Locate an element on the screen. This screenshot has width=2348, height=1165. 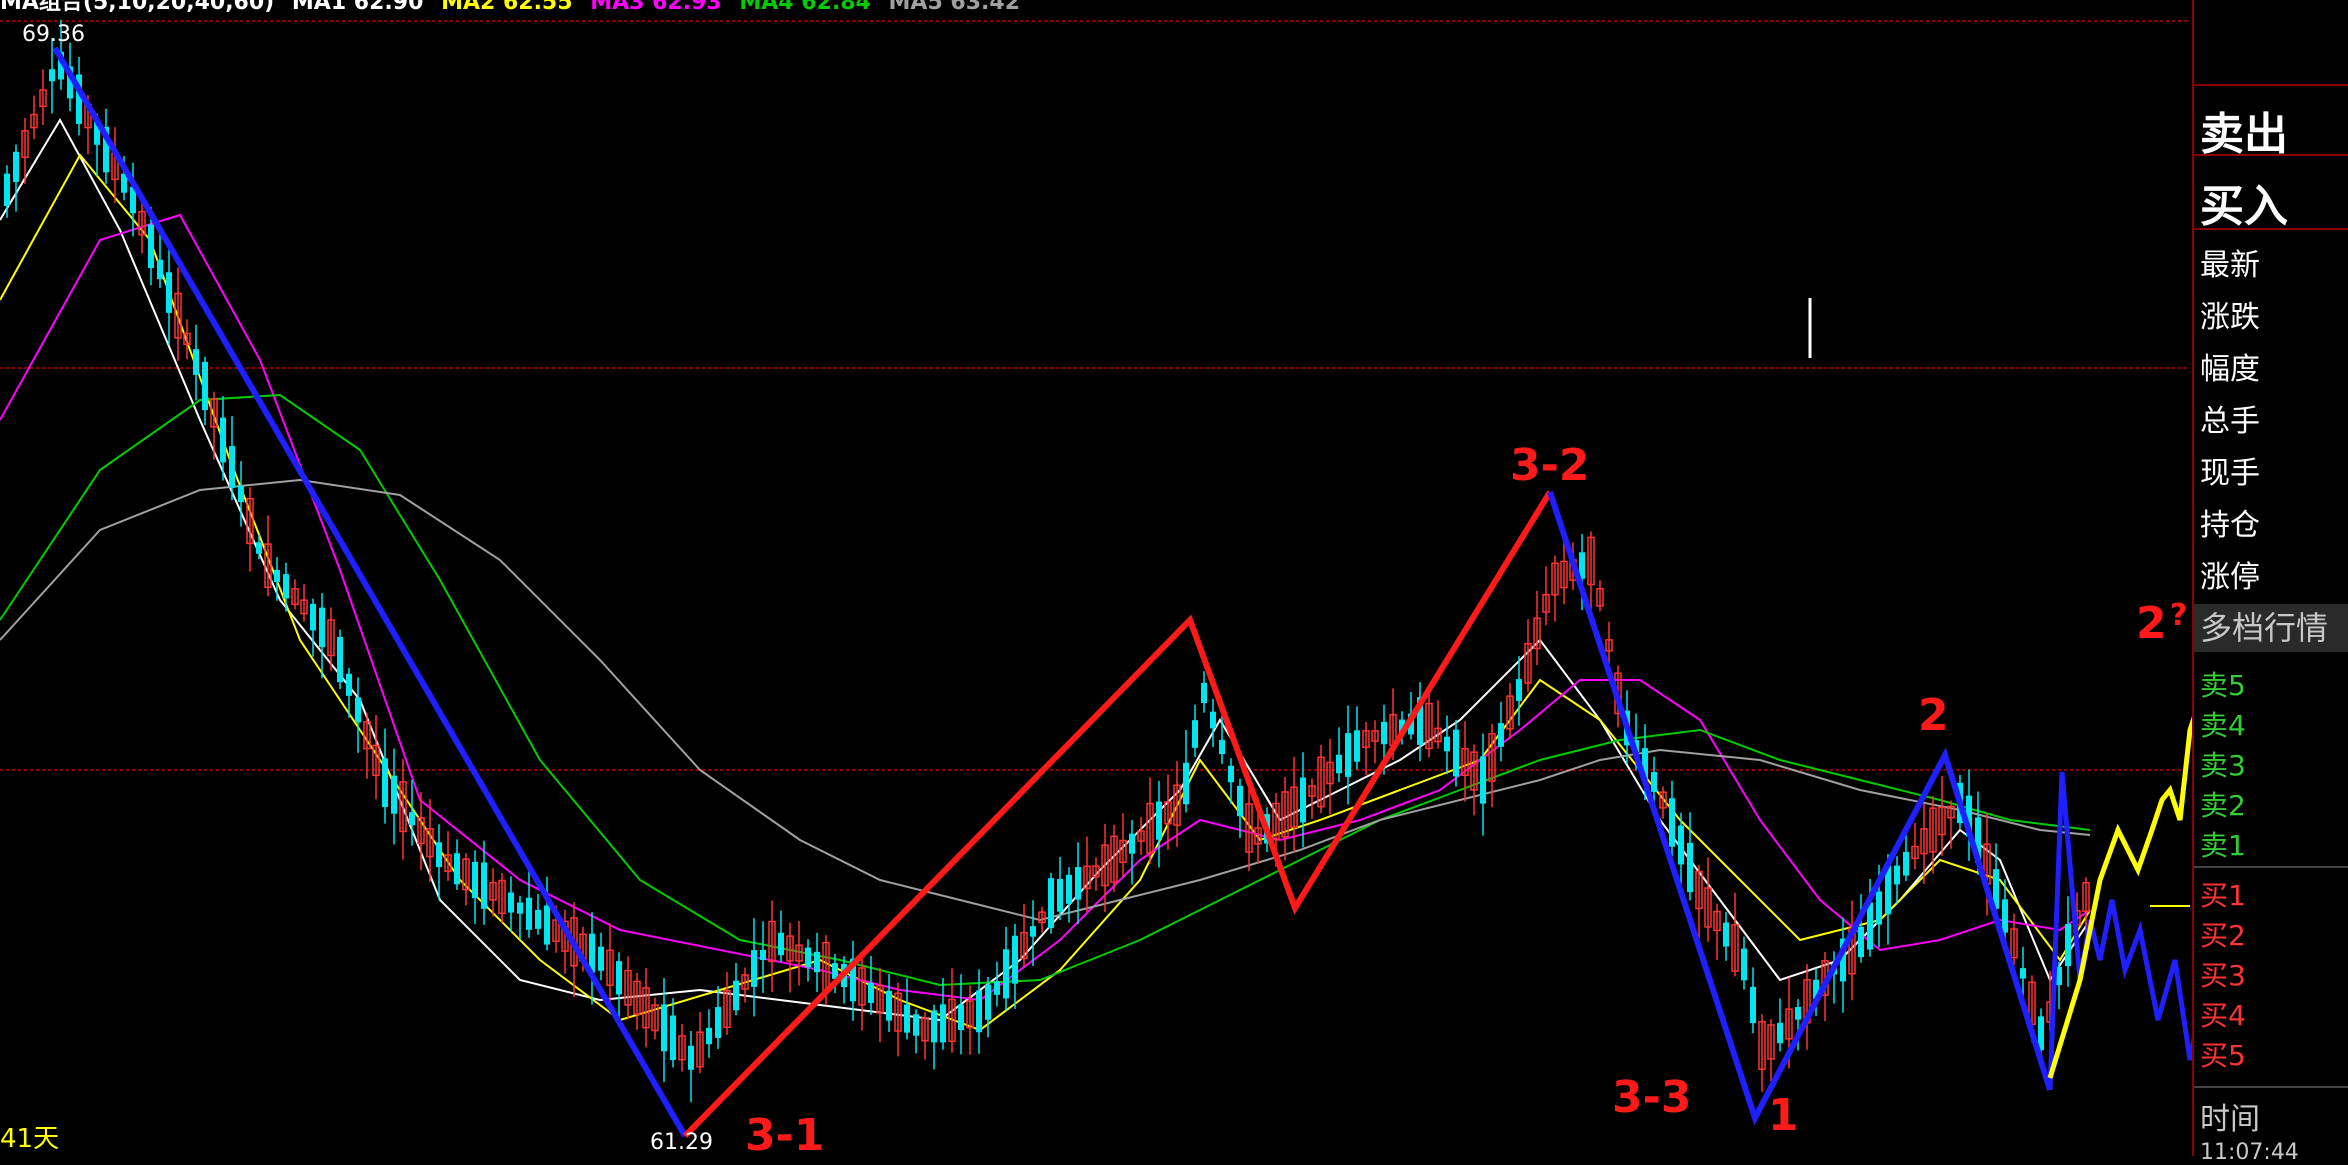
bid-level: 买1 is located at coordinates (2223, 895).